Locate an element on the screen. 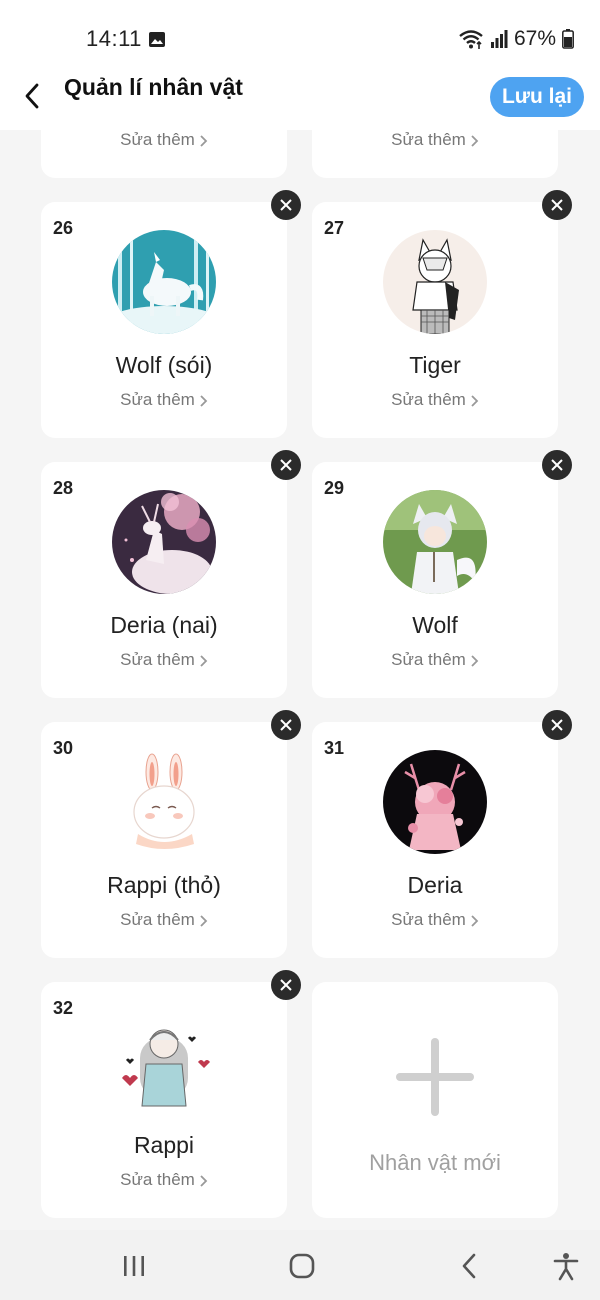 Image resolution: width=600 pixels, height=1300 pixels. new-character-button: Nhân vật mới is located at coordinates (435, 1100).